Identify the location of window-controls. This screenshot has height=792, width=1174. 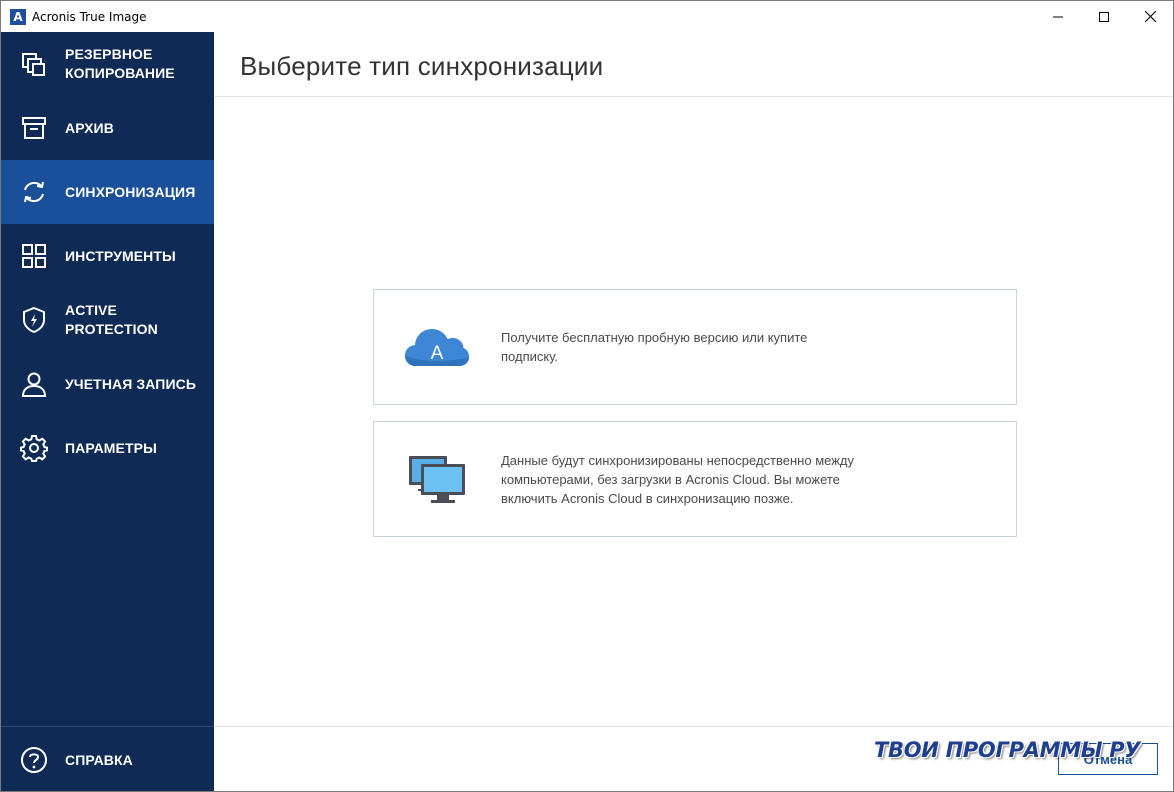
(1104, 16).